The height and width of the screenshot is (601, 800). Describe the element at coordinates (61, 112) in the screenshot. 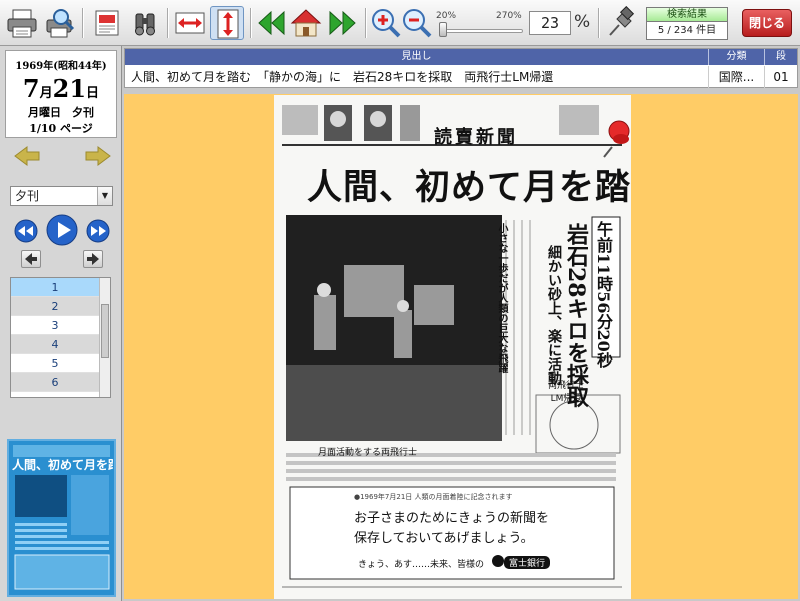

I see `date-weekday-edition: 月曜日 夕刊` at that location.